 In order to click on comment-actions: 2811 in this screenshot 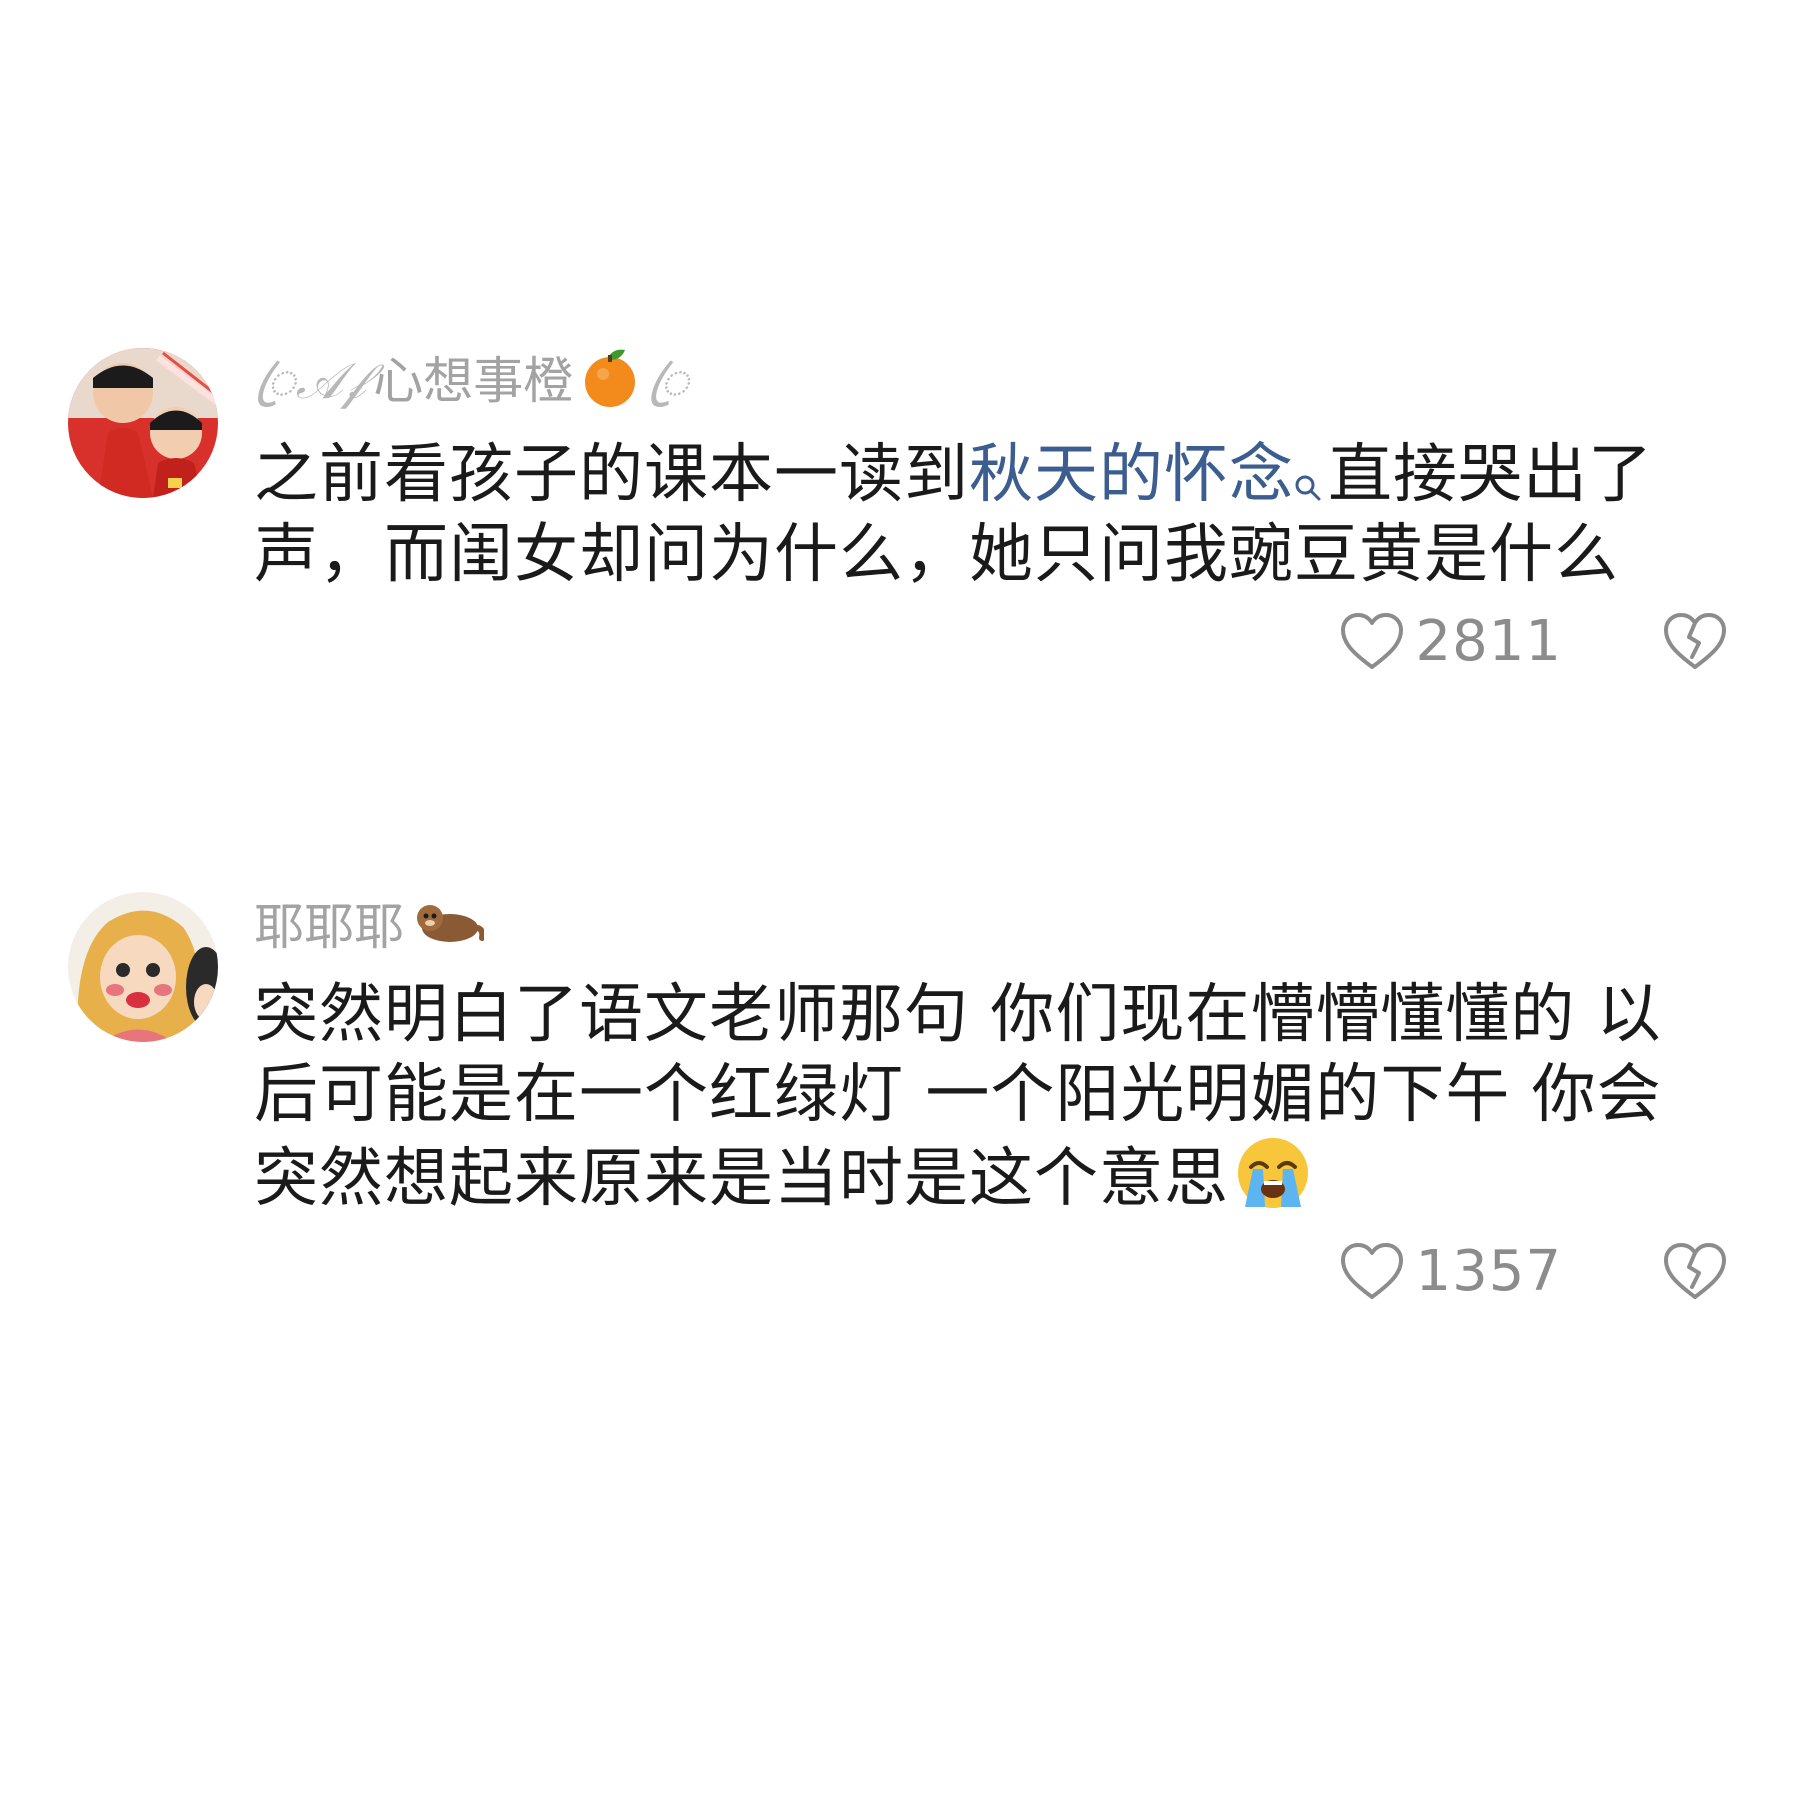, I will do `click(1533, 641)`.